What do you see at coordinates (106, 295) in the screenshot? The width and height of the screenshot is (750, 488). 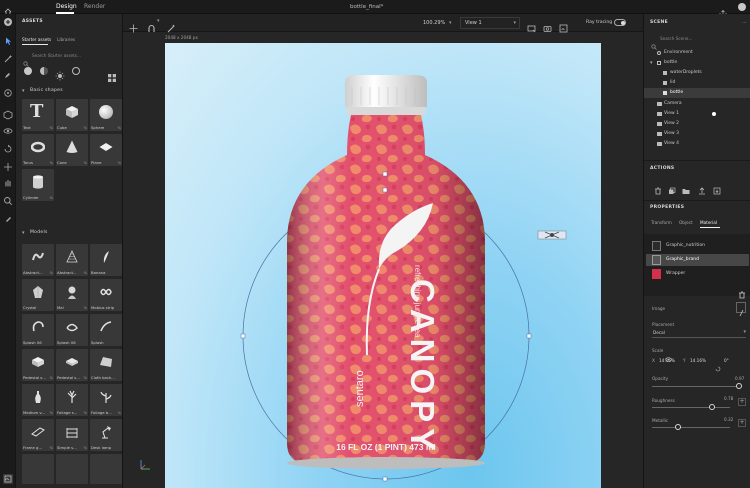 I see `model-tile: Mobius strip` at bounding box center [106, 295].